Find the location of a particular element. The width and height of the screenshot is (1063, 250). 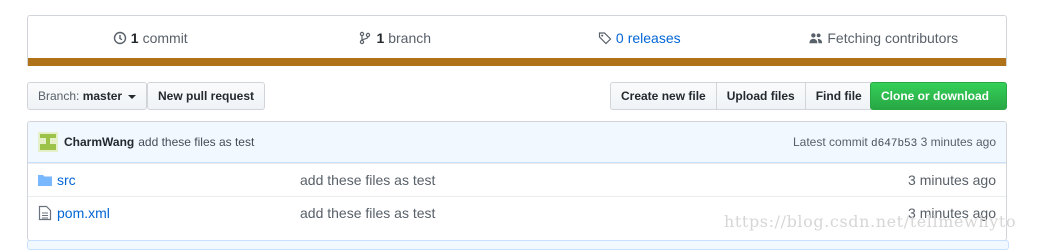

branch-select-button: Branch: master is located at coordinates (87, 96).